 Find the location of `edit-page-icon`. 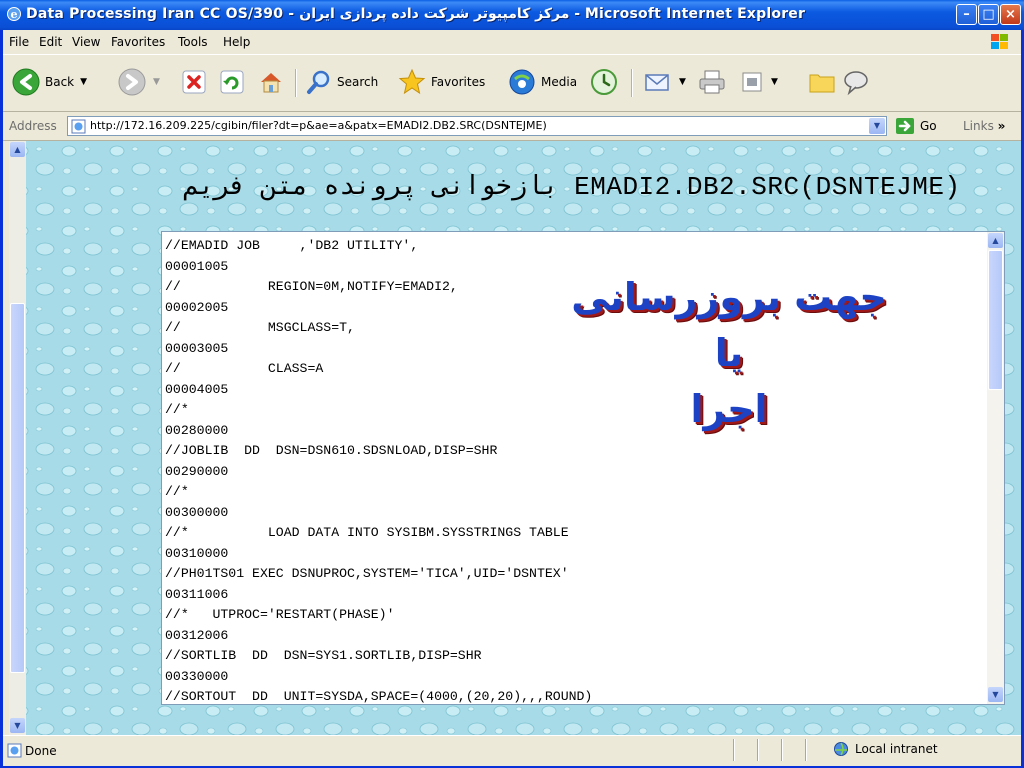

edit-page-icon is located at coordinates (752, 82).